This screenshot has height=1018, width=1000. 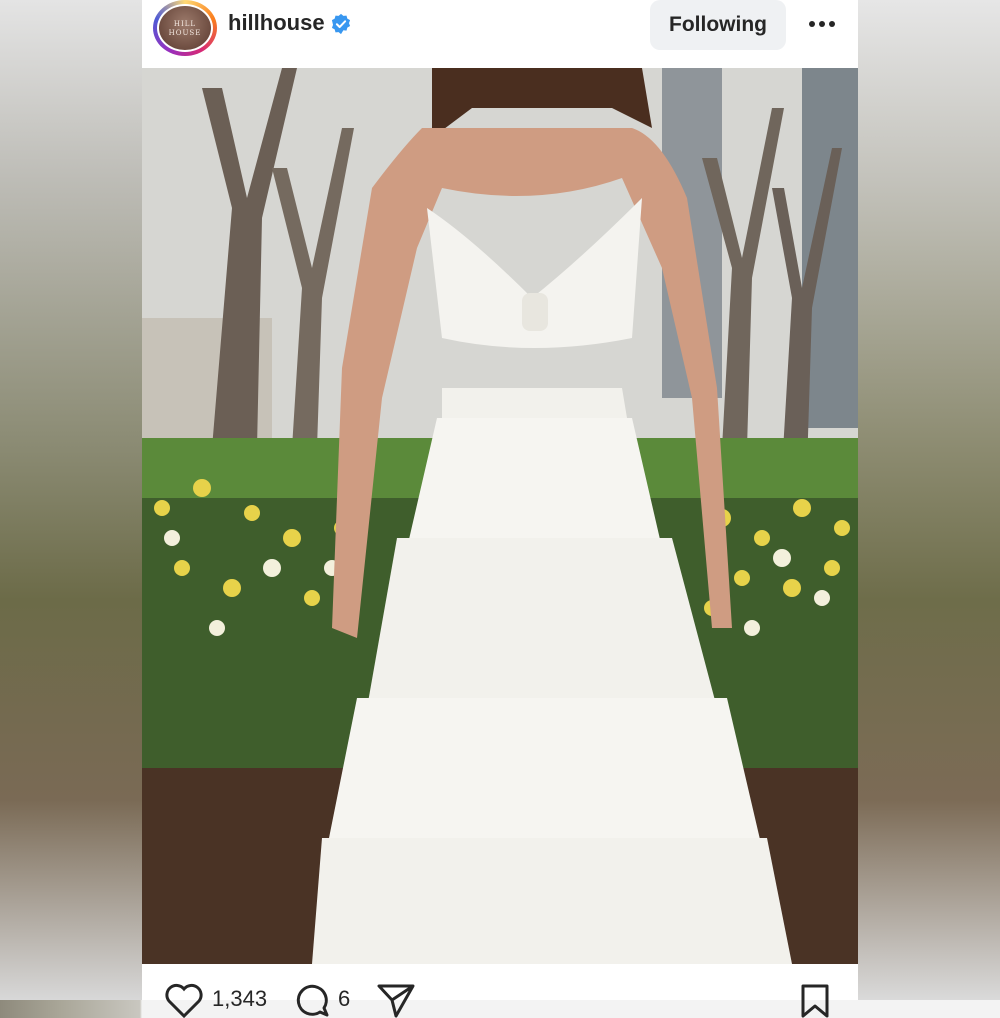 I want to click on like-count: 1,343, so click(x=239, y=999).